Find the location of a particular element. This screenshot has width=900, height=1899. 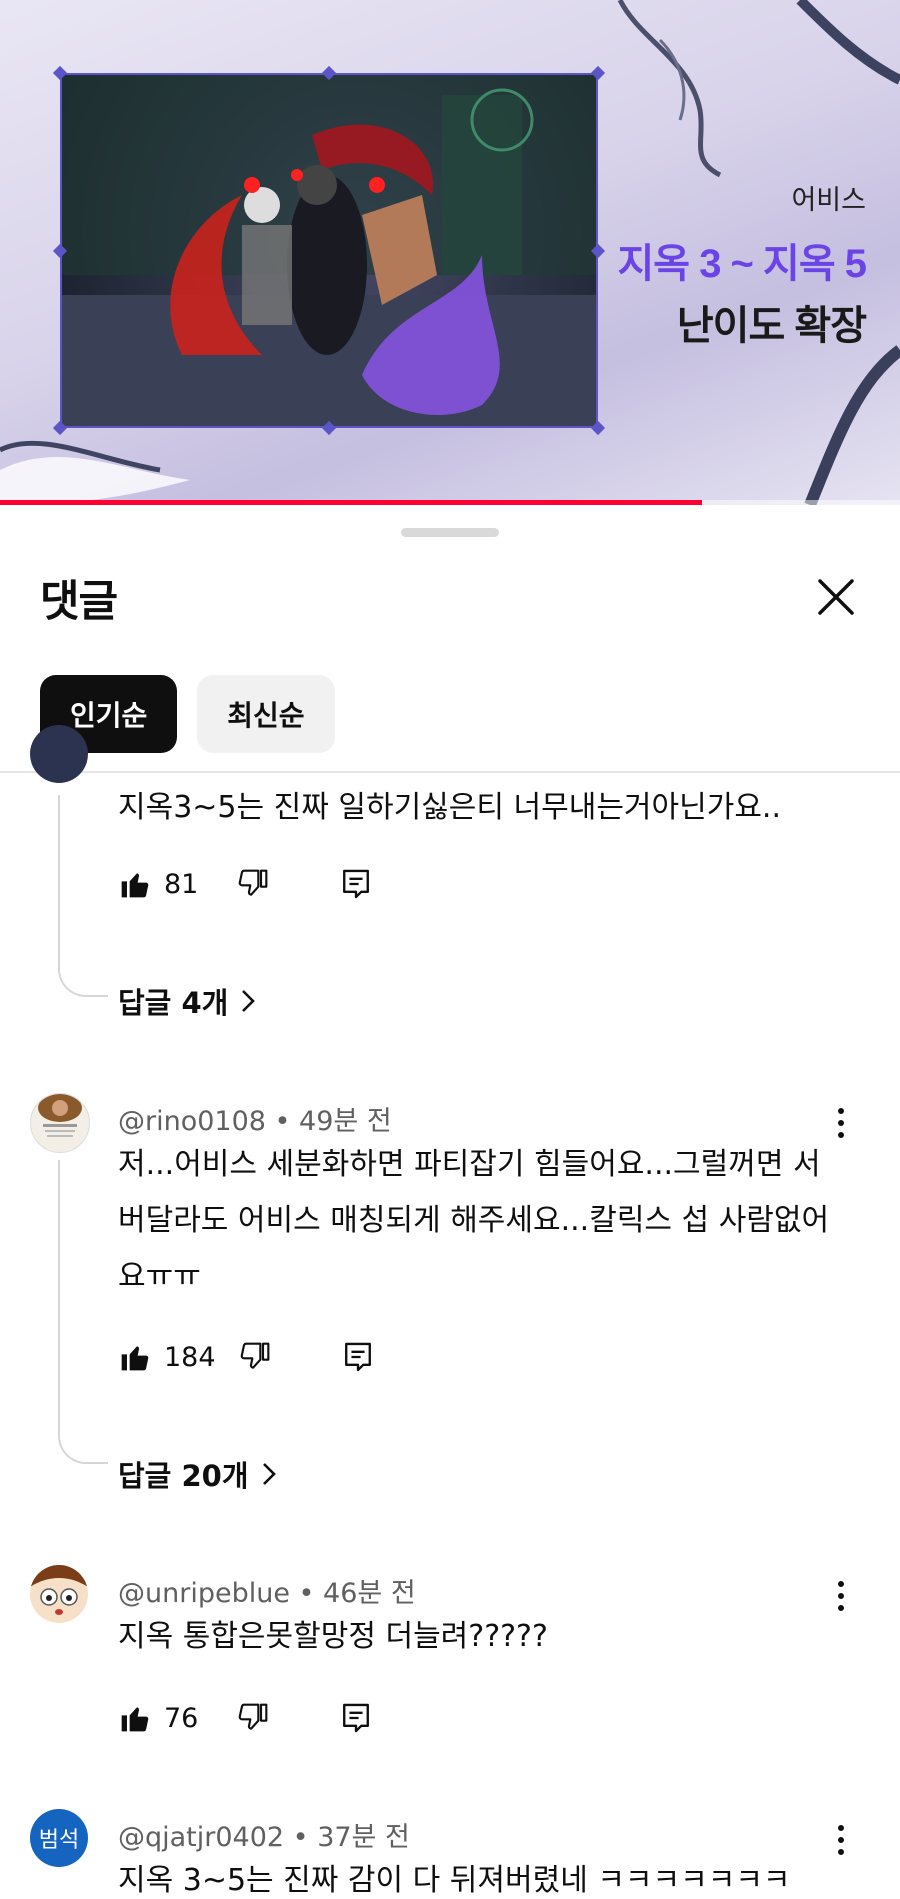

comment-author: @unripeblue is located at coordinates (204, 1593).